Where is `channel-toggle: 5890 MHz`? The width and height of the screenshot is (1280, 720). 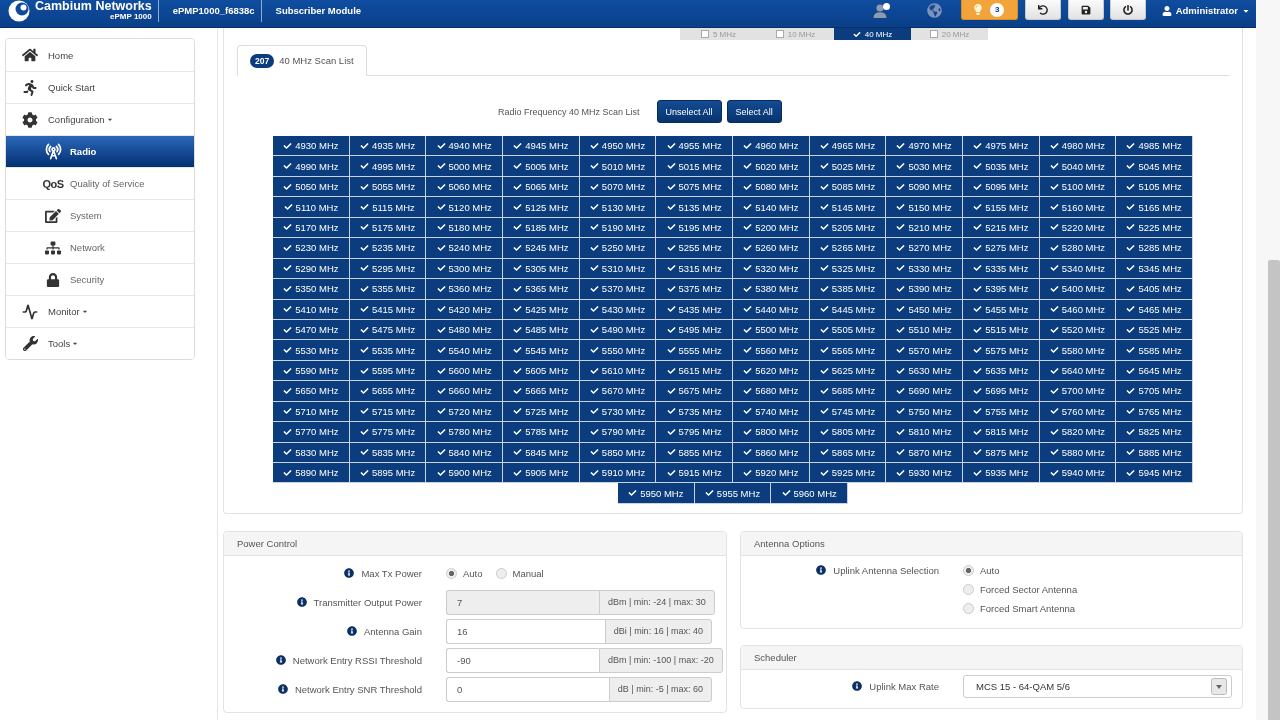 channel-toggle: 5890 MHz is located at coordinates (311, 473).